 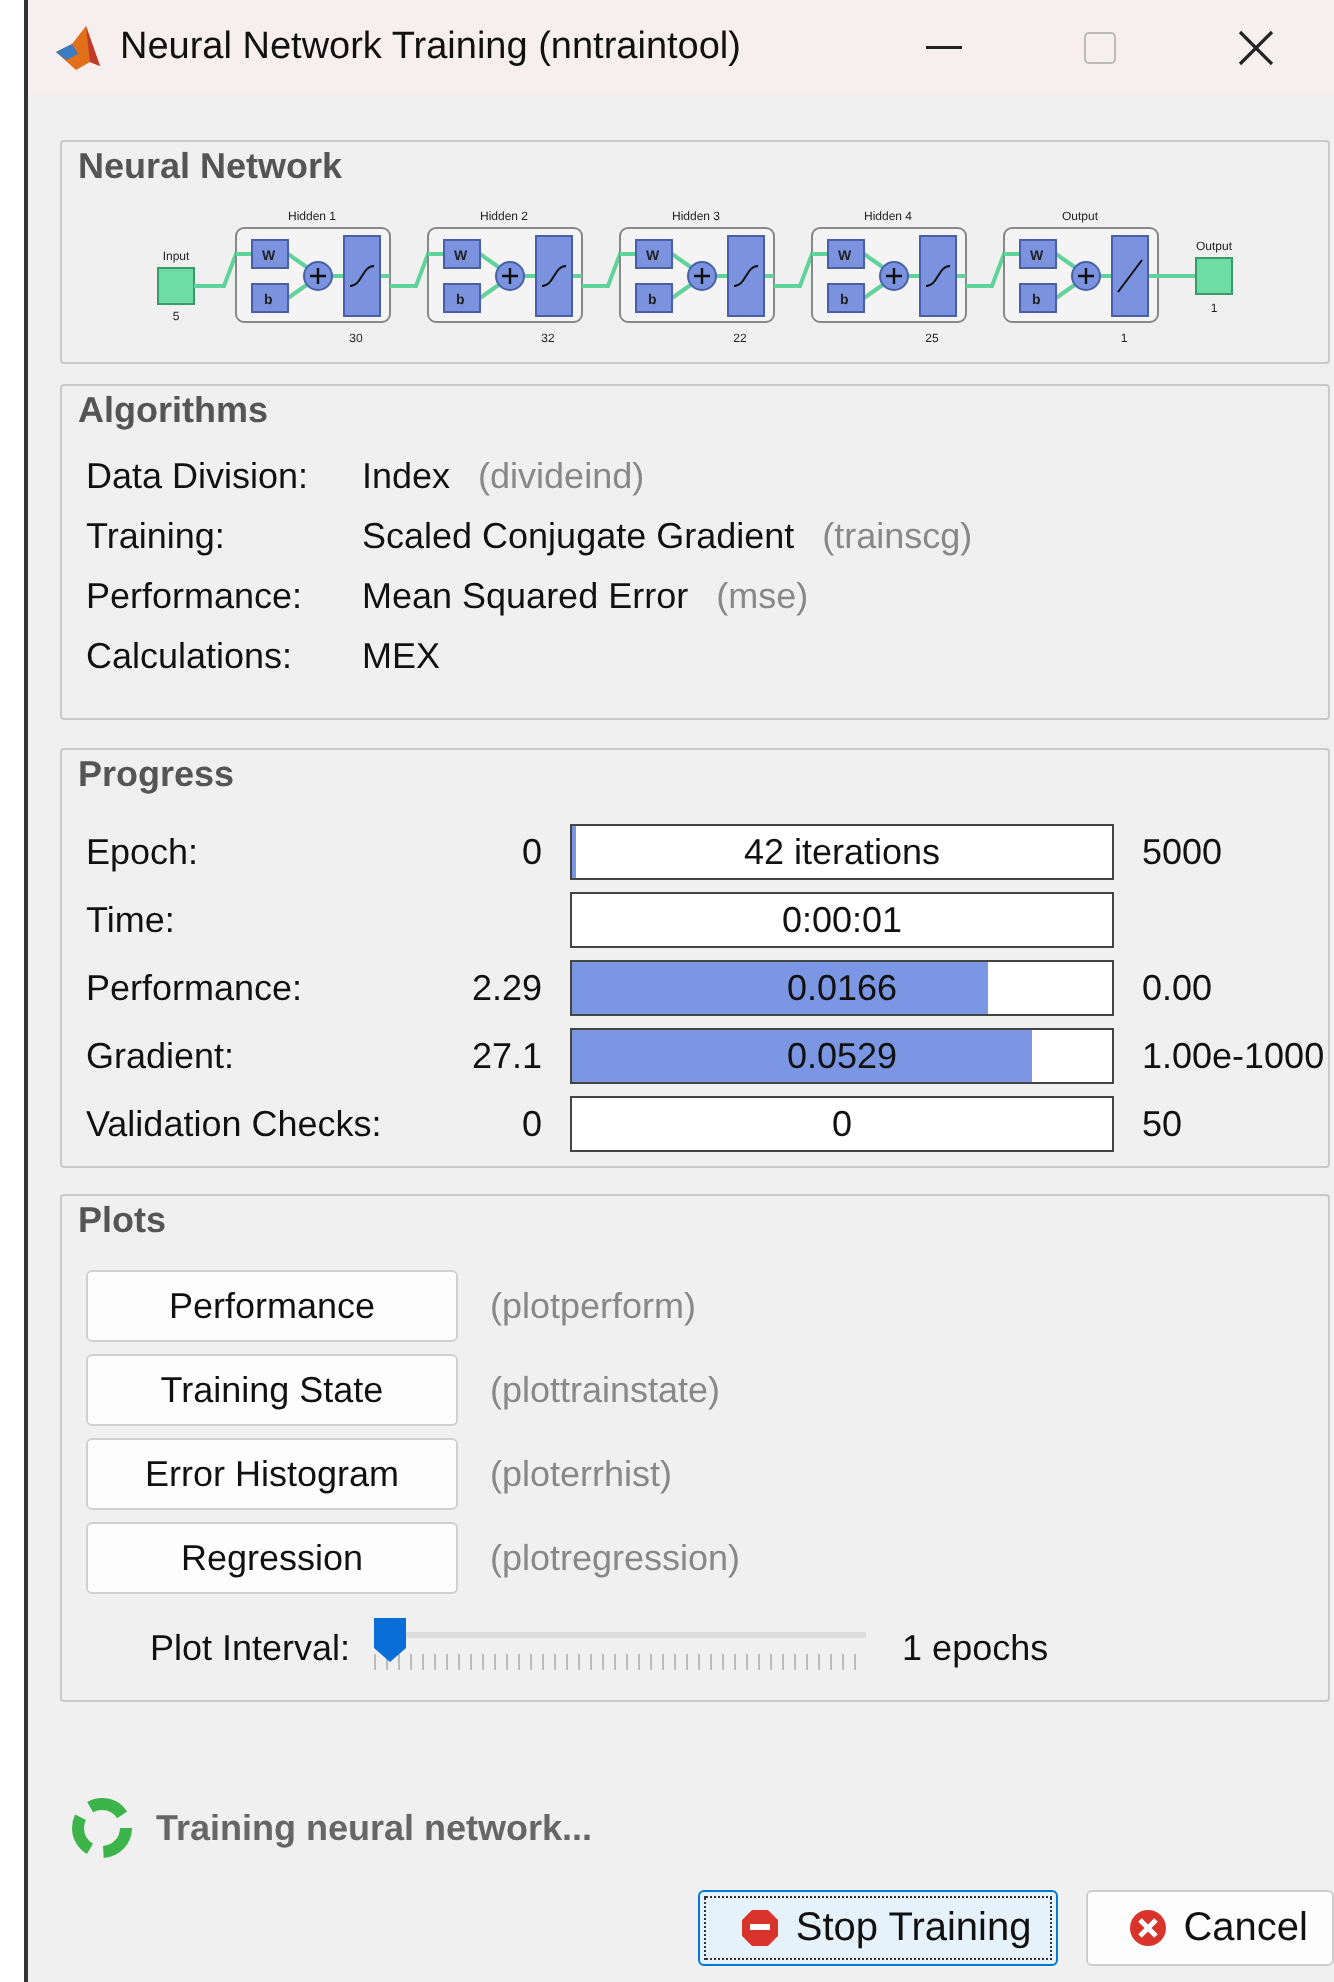 I want to click on panel-title: Neural Network, so click(x=210, y=166).